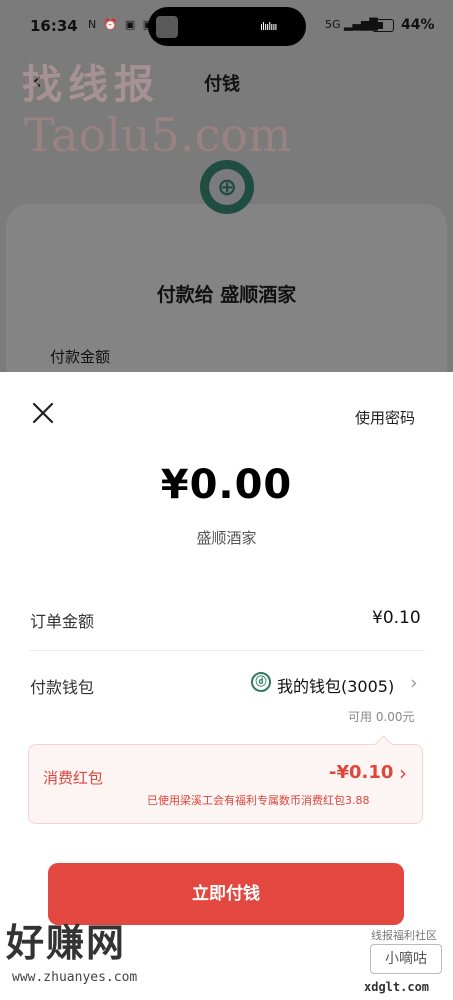 Image resolution: width=453 pixels, height=1000 pixels. I want to click on watermark-top-en: Taolu5.com, so click(158, 135).